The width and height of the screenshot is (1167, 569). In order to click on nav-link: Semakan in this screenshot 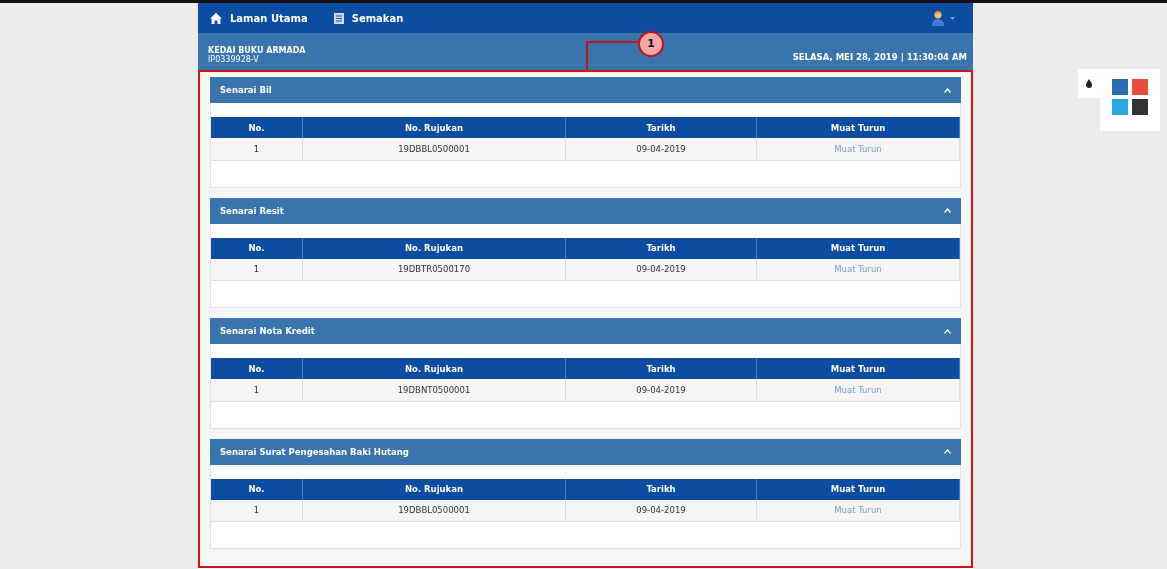, I will do `click(368, 18)`.